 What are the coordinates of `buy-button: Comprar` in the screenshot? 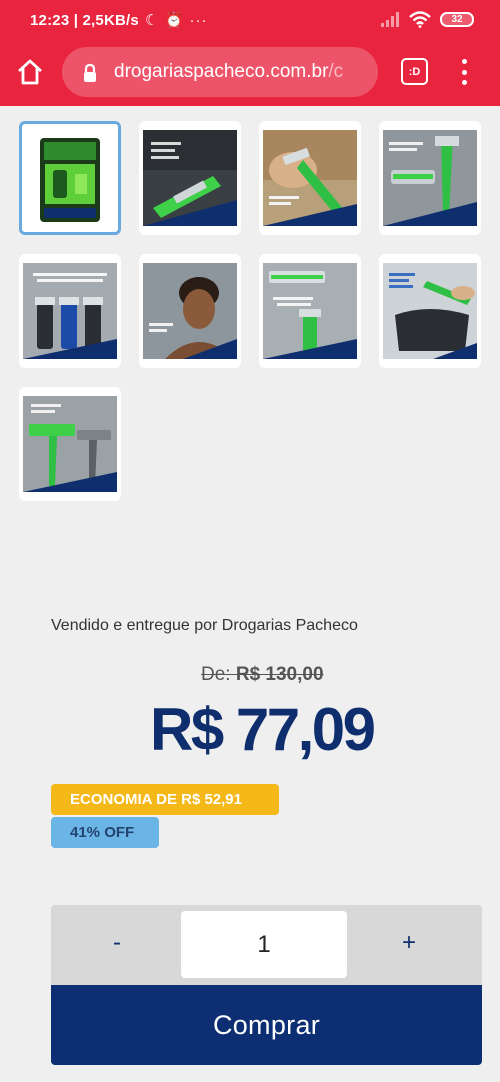 It's located at (266, 1025).